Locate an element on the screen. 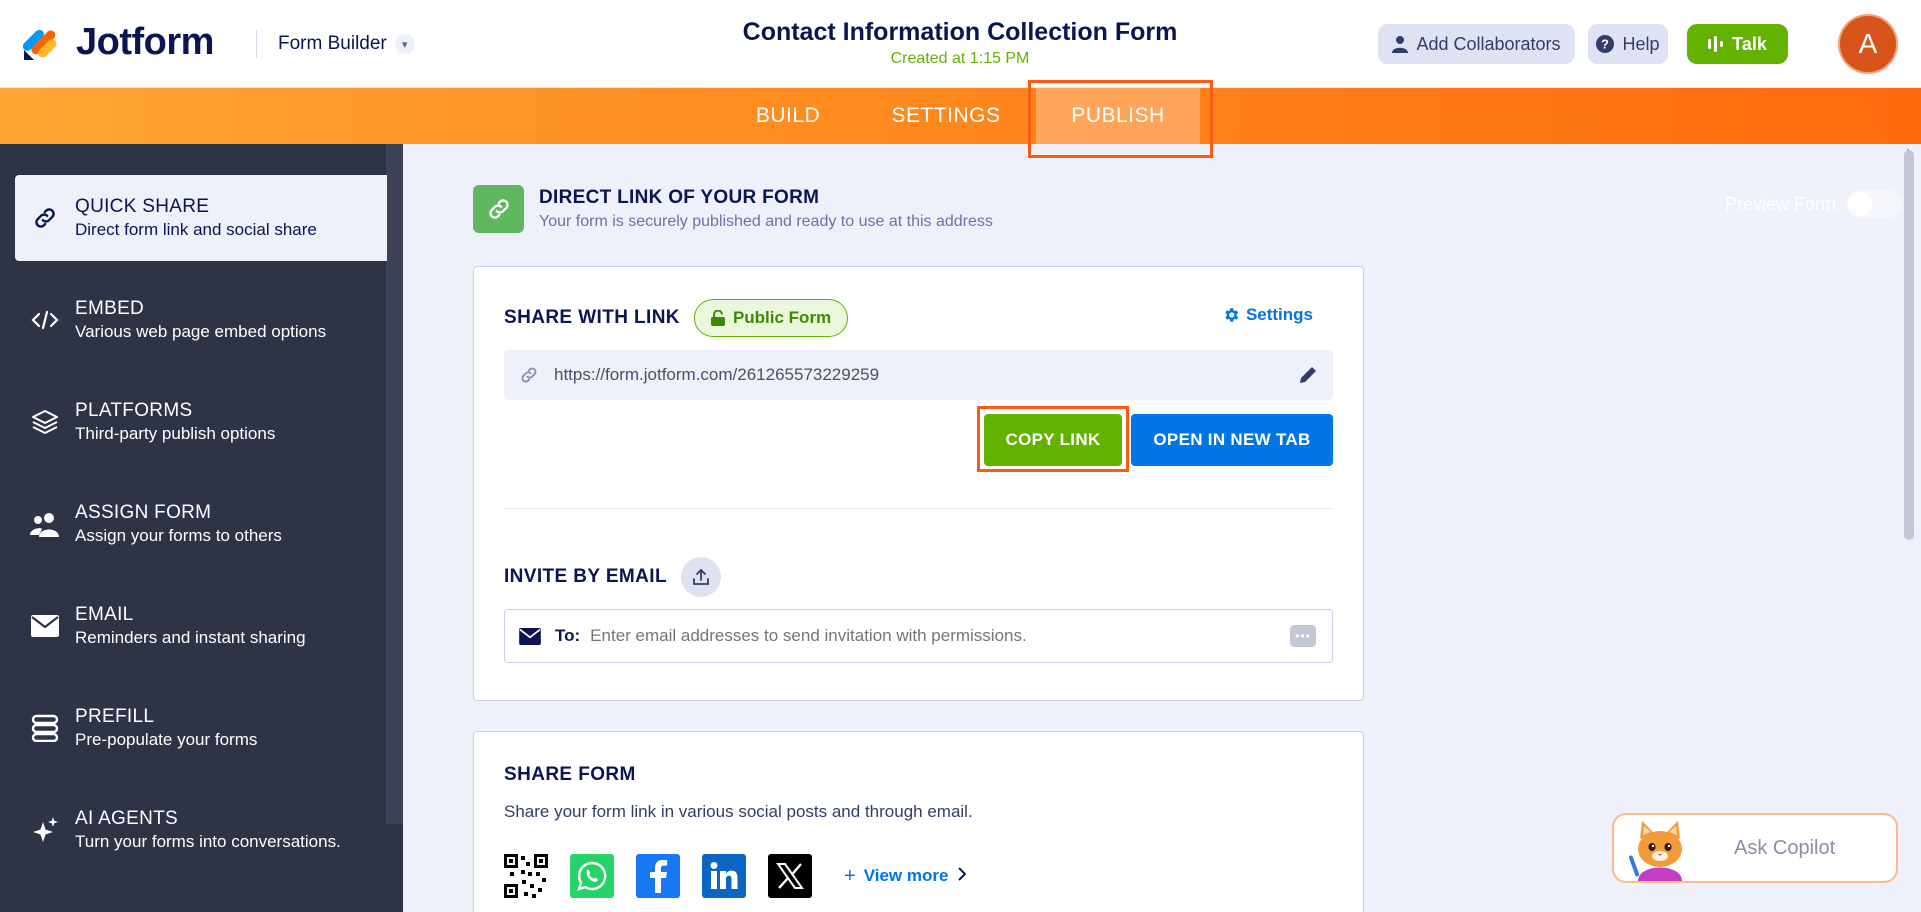 The image size is (1921, 912). copilot-cat-mascot-icon is located at coordinates (1660, 850).